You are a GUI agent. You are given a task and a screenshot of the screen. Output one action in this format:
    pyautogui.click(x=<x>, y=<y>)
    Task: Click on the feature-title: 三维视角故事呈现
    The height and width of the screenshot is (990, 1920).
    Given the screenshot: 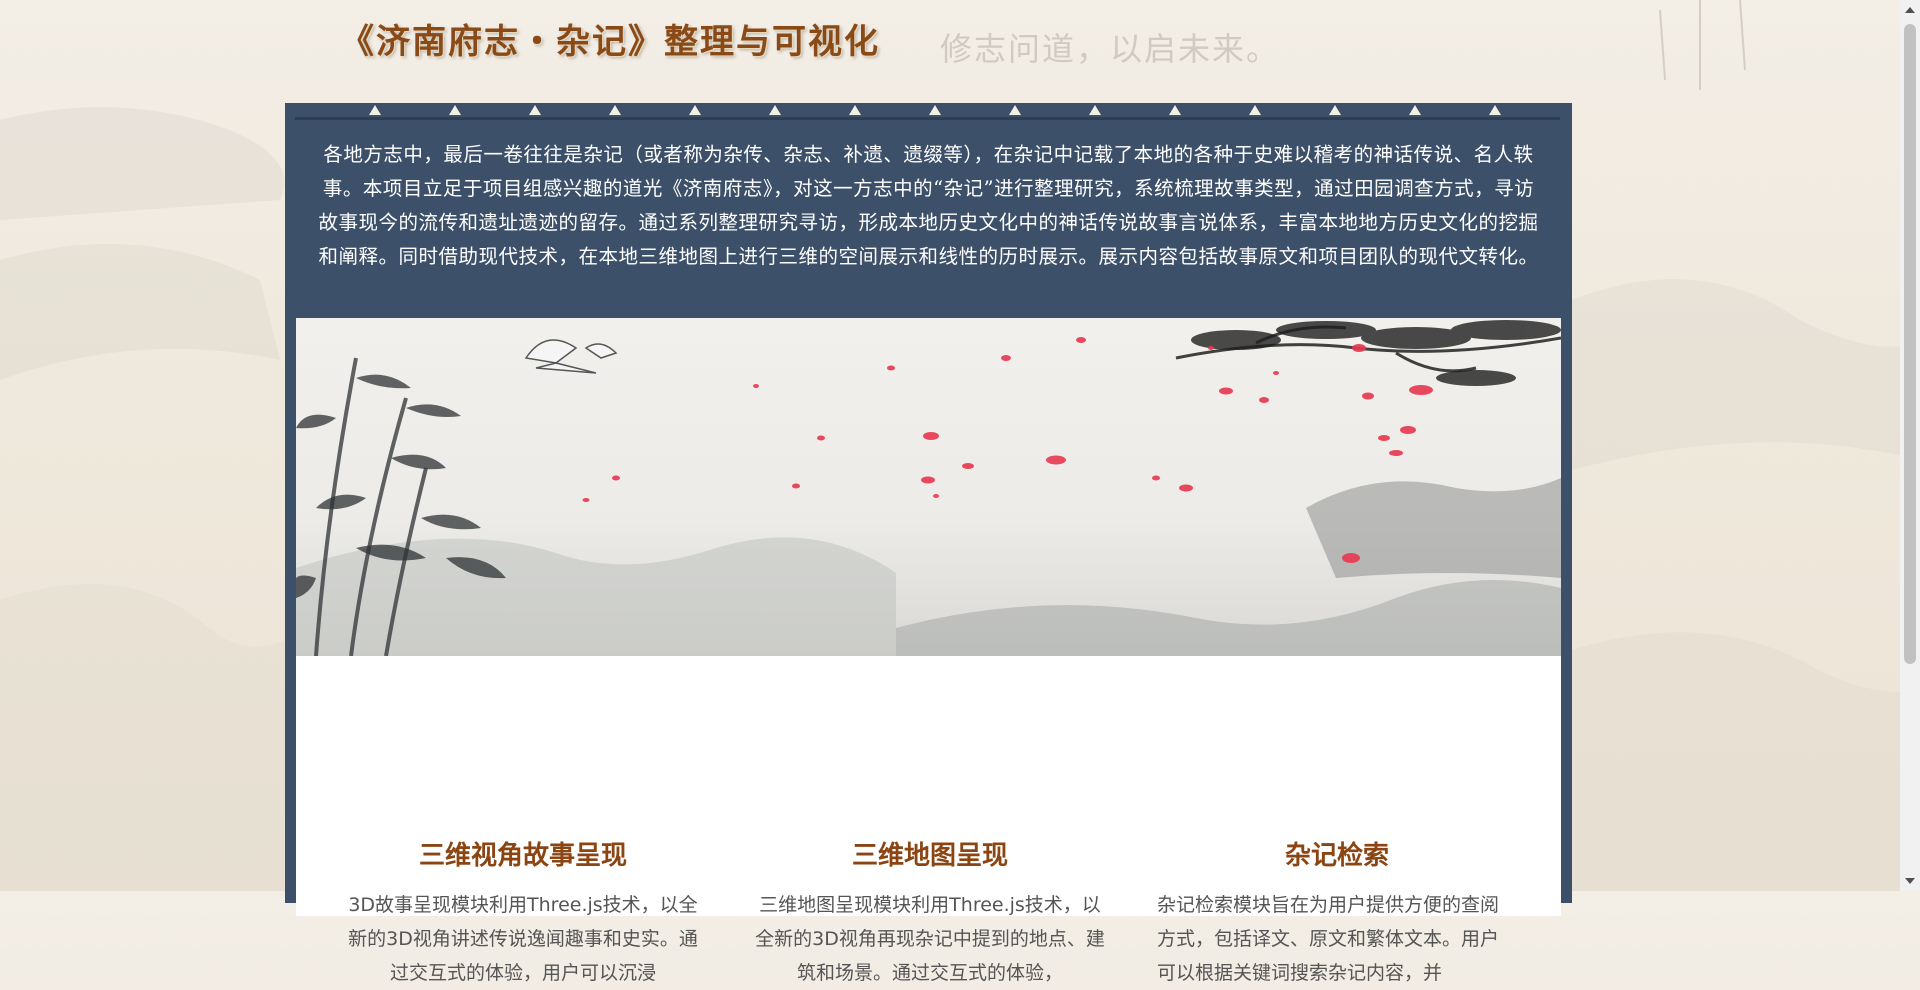 What is the action you would take?
    pyautogui.click(x=522, y=856)
    